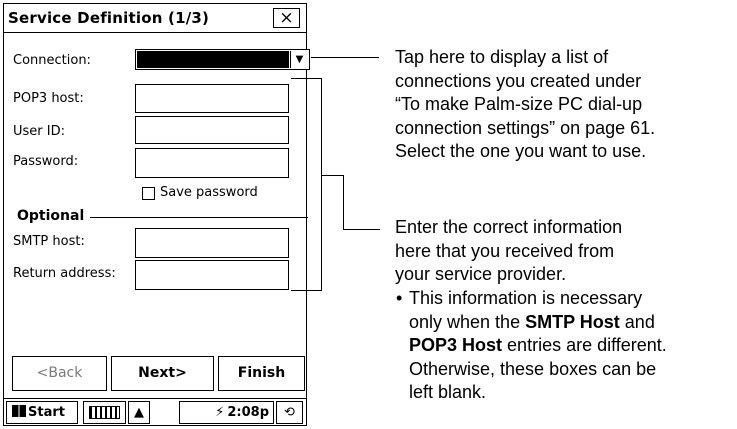  Describe the element at coordinates (209, 192) in the screenshot. I see `save-password-label: Save password` at that location.